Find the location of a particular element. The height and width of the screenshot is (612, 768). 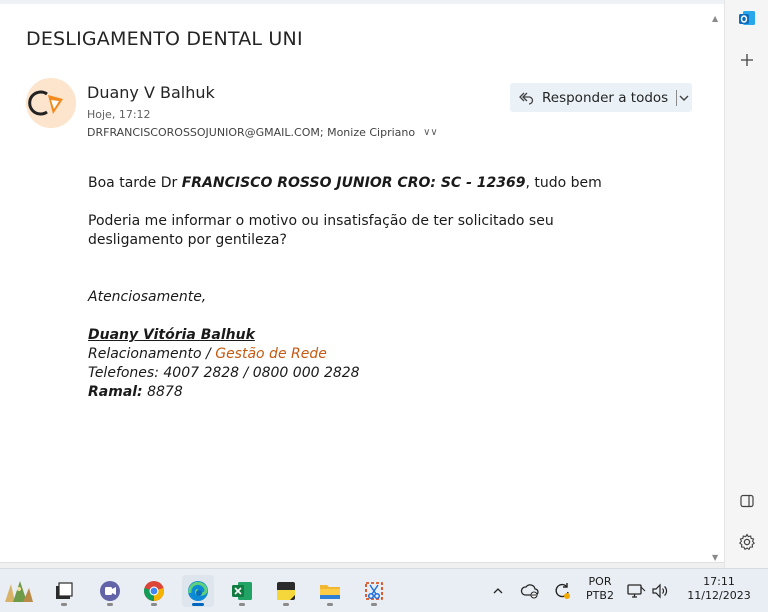

excel-icon is located at coordinates (242, 591).